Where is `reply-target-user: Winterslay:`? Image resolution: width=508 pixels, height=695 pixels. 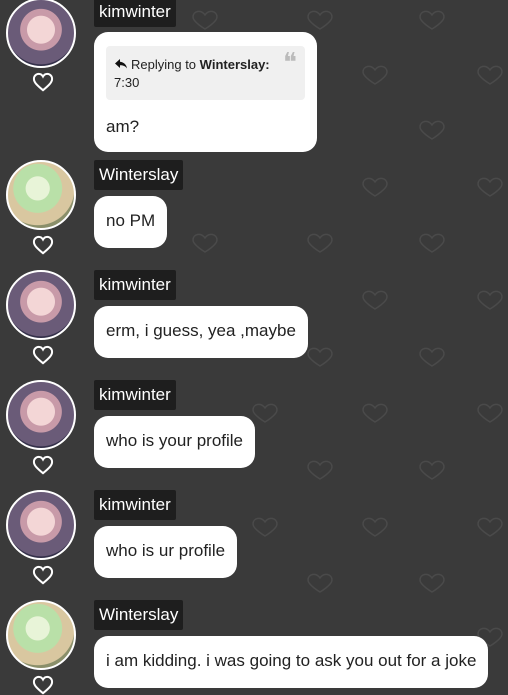
reply-target-user: Winterslay: is located at coordinates (234, 64).